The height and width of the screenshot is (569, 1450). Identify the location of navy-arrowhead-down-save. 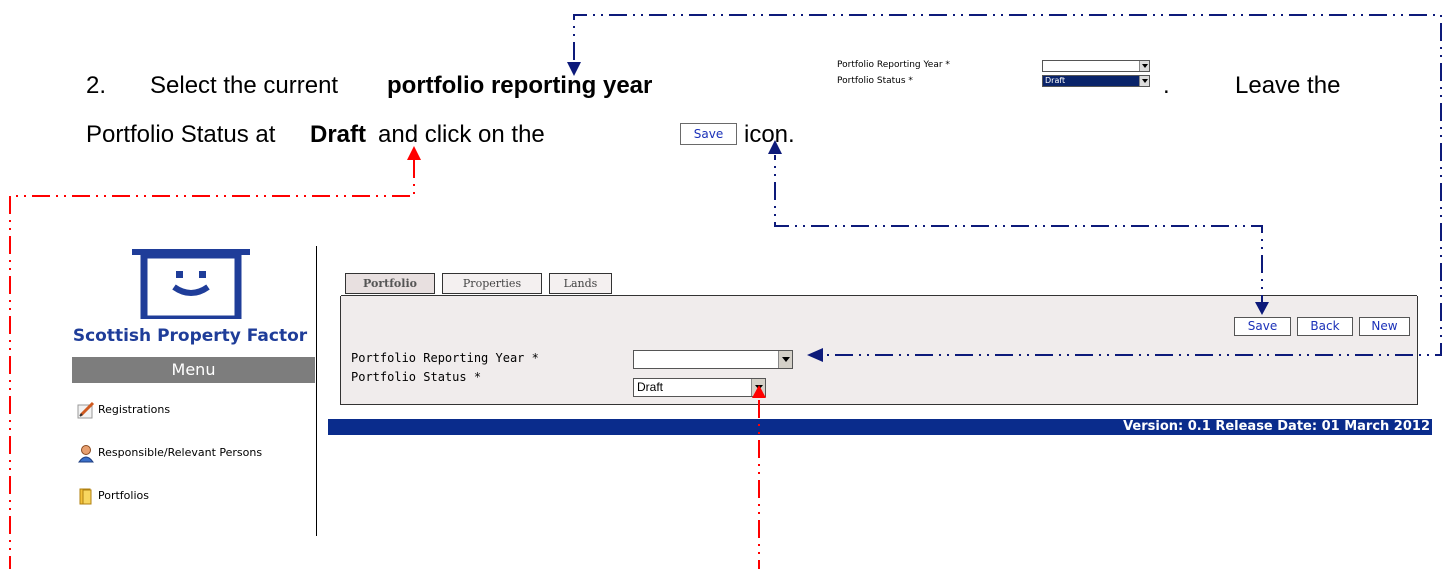
(1262, 308).